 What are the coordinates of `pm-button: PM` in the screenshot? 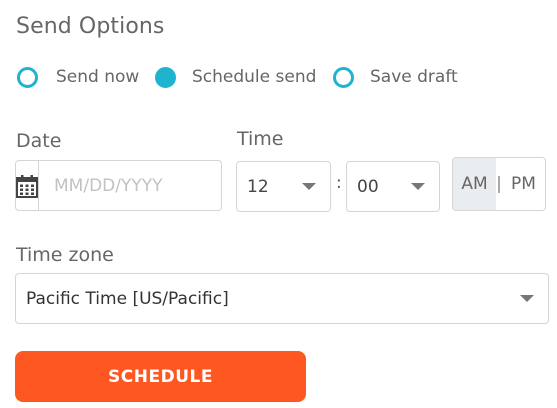 It's located at (523, 184).